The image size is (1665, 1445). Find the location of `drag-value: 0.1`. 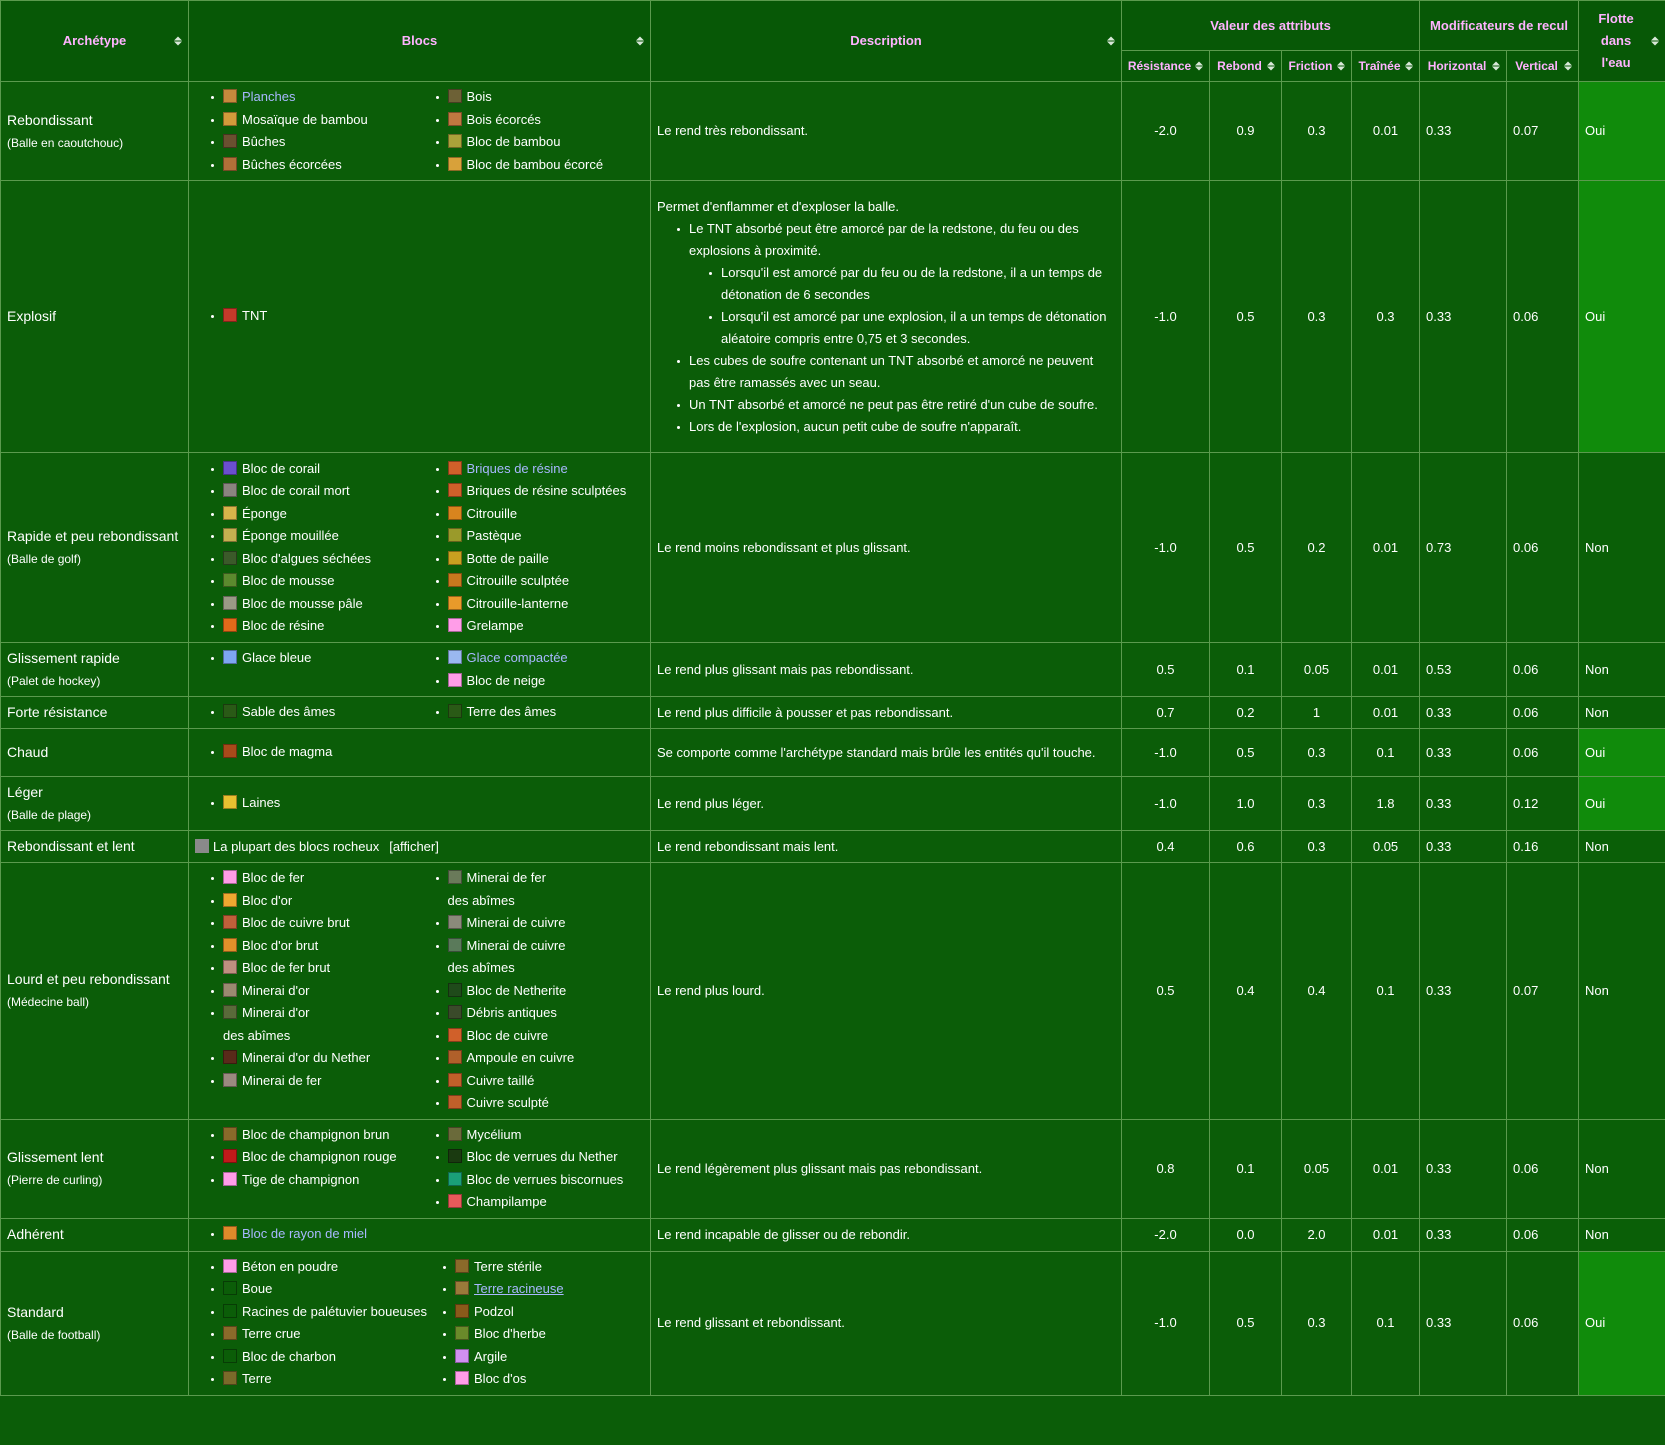

drag-value: 0.1 is located at coordinates (1385, 1323).